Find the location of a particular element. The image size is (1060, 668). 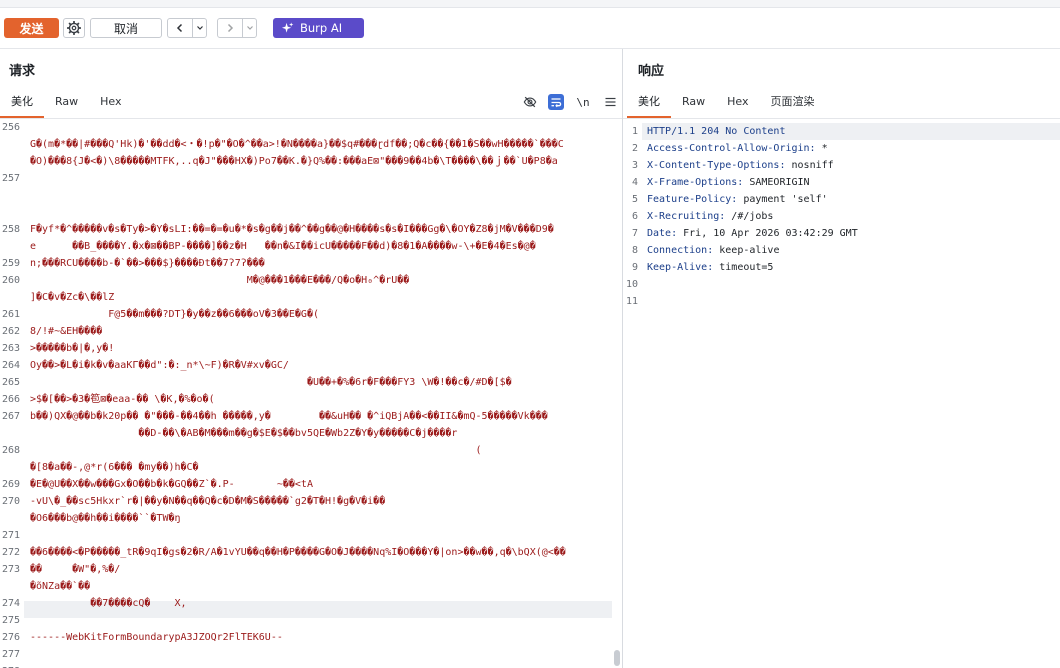

request-tabs: 美化 Raw Hex is located at coordinates (66, 104).